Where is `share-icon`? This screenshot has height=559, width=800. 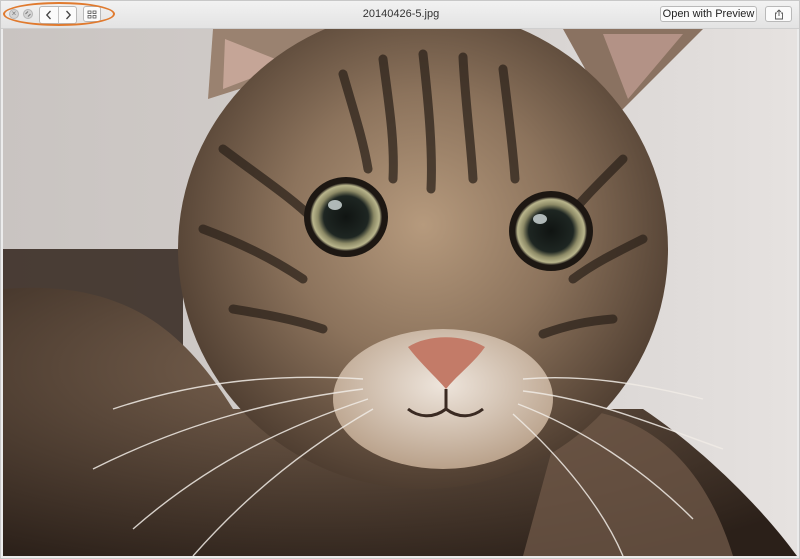 share-icon is located at coordinates (778, 13).